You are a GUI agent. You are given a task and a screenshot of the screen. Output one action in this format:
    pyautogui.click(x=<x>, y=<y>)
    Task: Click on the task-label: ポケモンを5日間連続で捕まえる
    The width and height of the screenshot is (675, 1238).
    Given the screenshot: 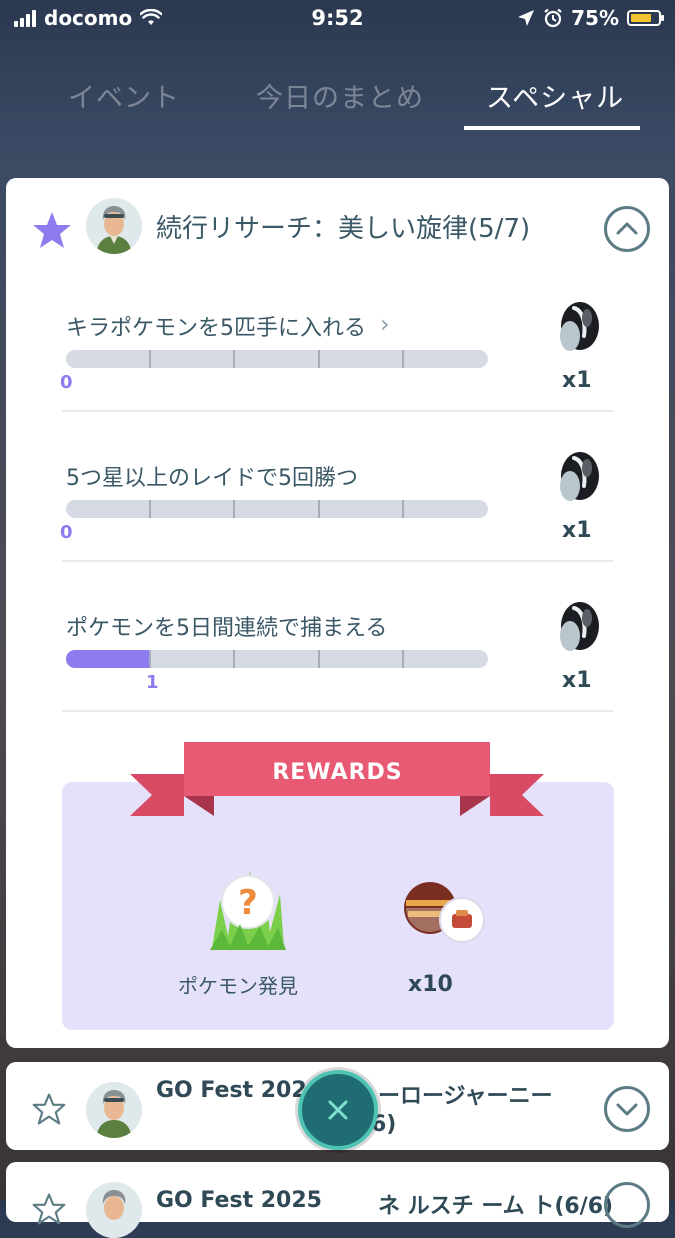 What is the action you would take?
    pyautogui.click(x=227, y=628)
    